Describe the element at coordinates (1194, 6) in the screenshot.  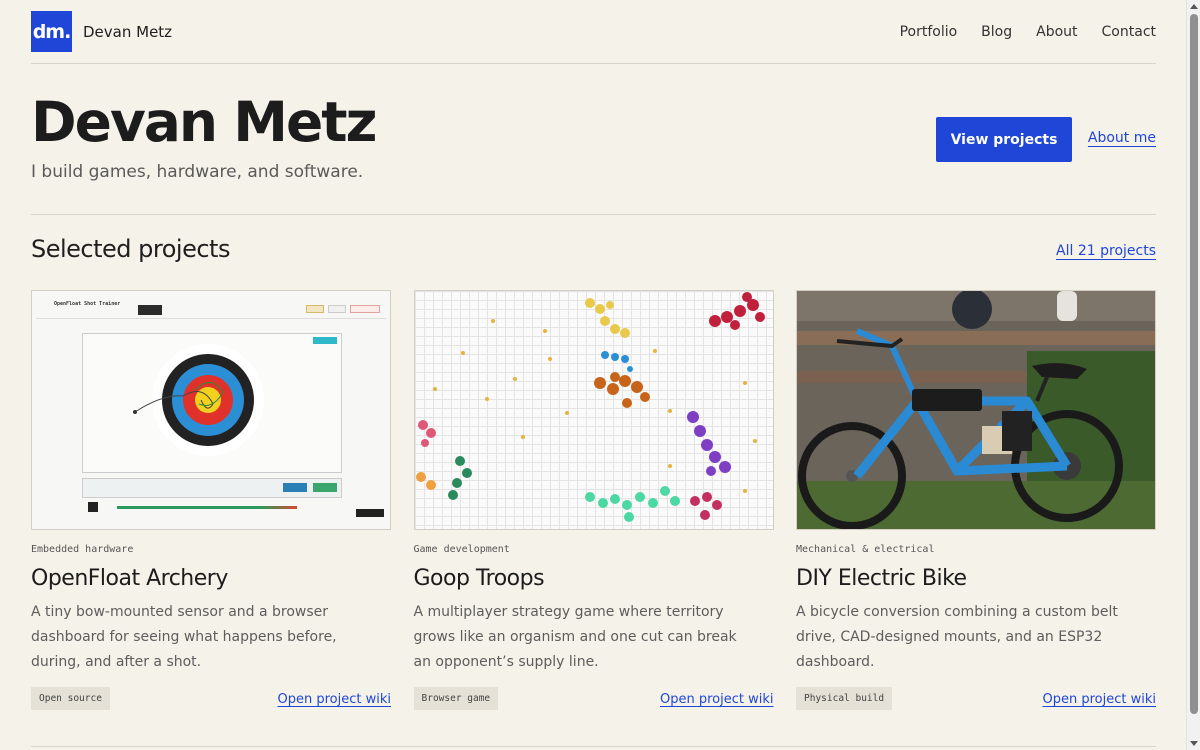
I see `scroll-up-arrow-icon` at that location.